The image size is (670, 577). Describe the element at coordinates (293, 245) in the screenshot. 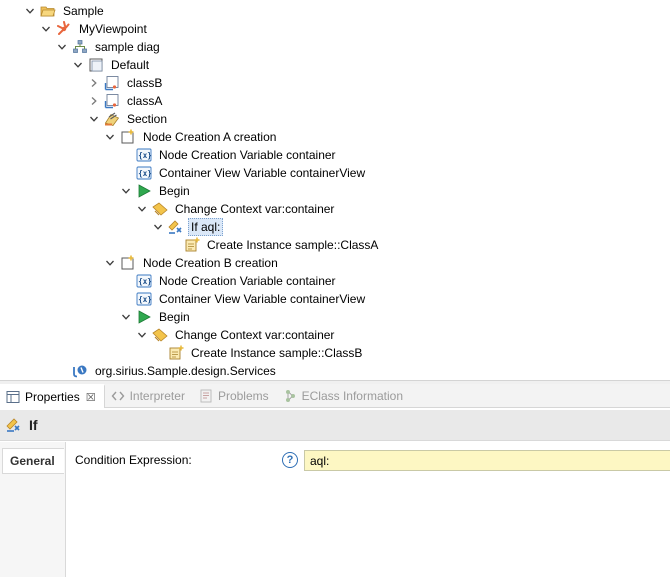

I see `tree-item-label: Create Instance sample::ClassA` at that location.